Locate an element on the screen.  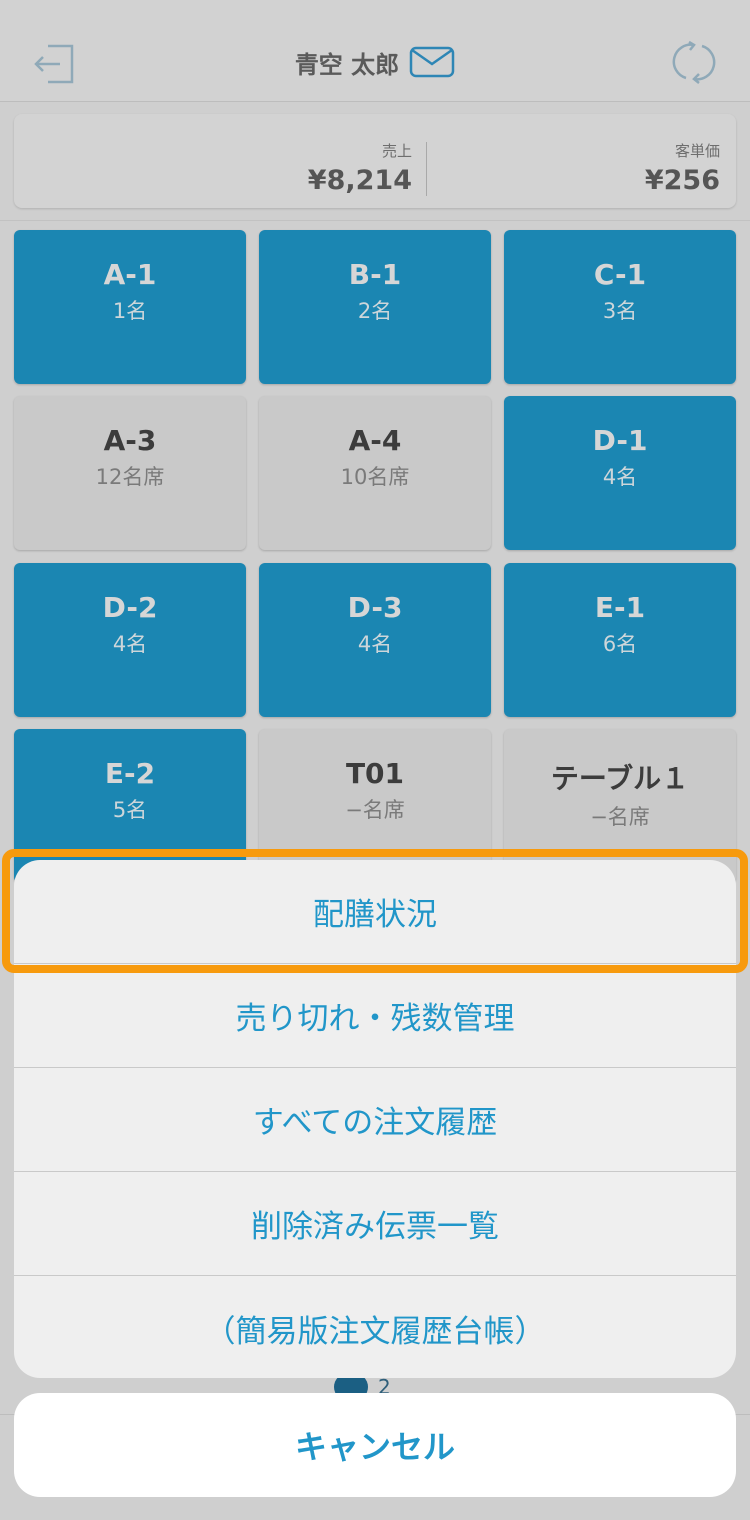
table-capacity: 1名 is located at coordinates (130, 311).